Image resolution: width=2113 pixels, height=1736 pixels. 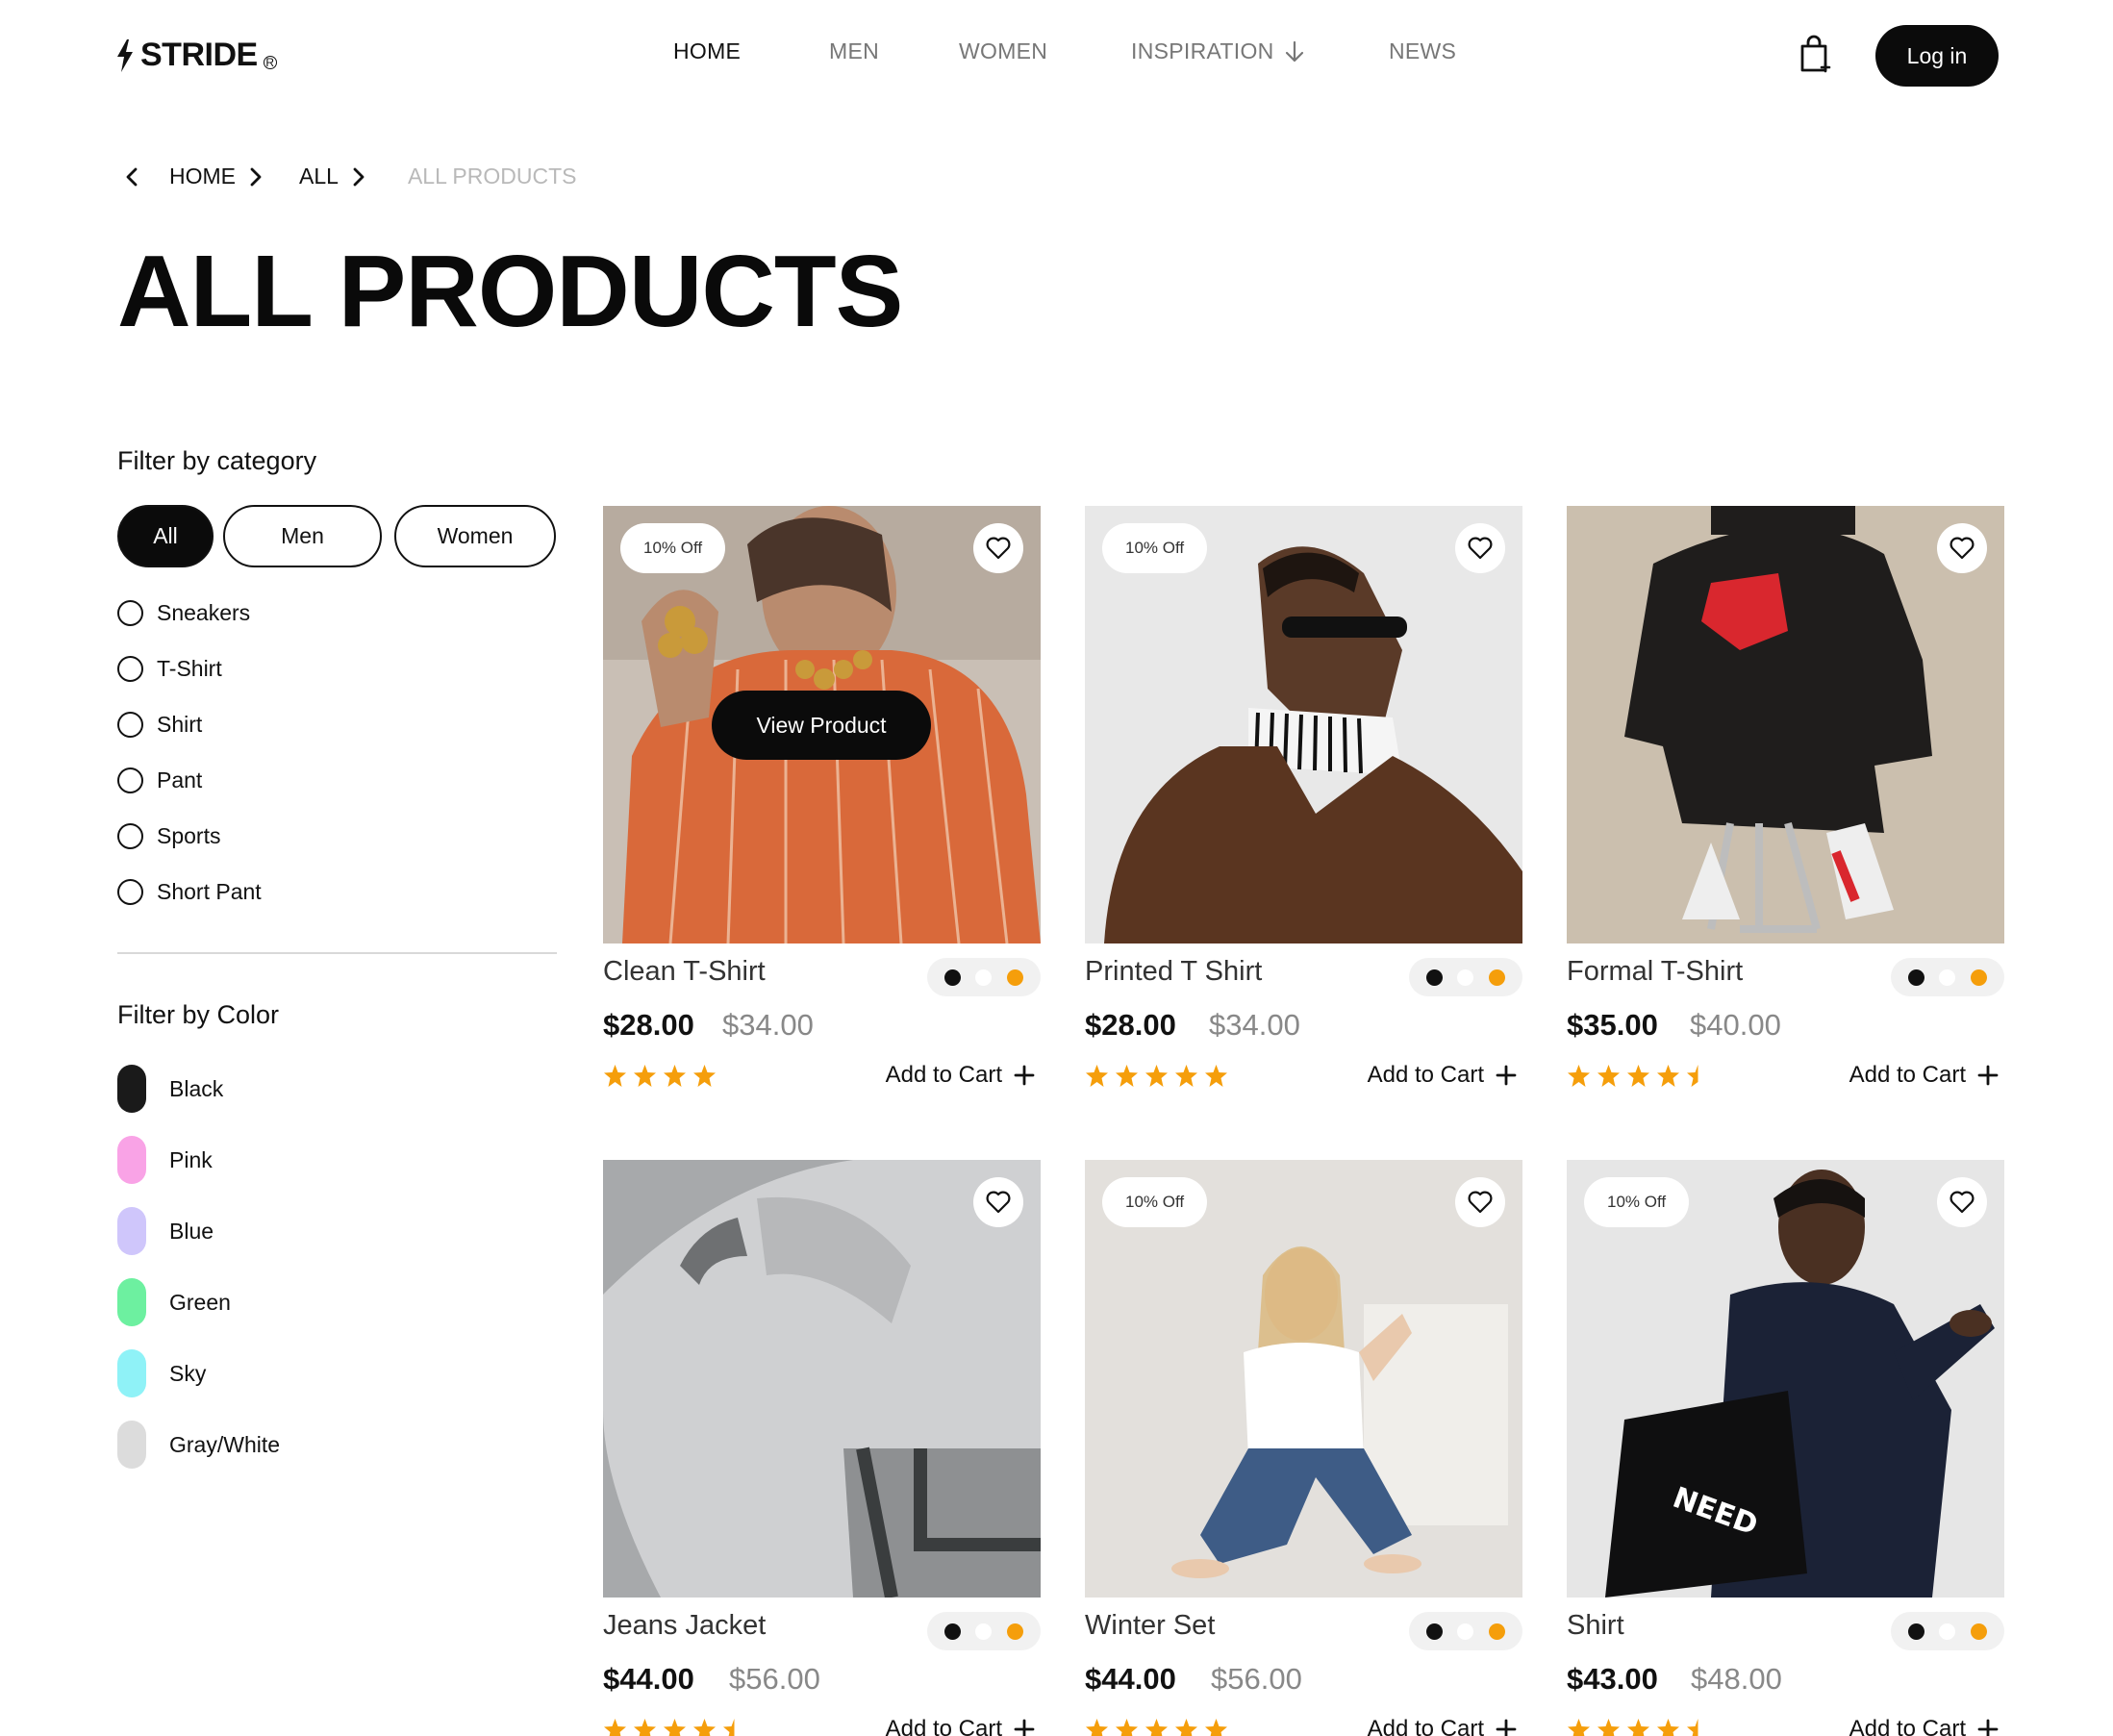 I want to click on product-name: Shirt, so click(x=1595, y=1626).